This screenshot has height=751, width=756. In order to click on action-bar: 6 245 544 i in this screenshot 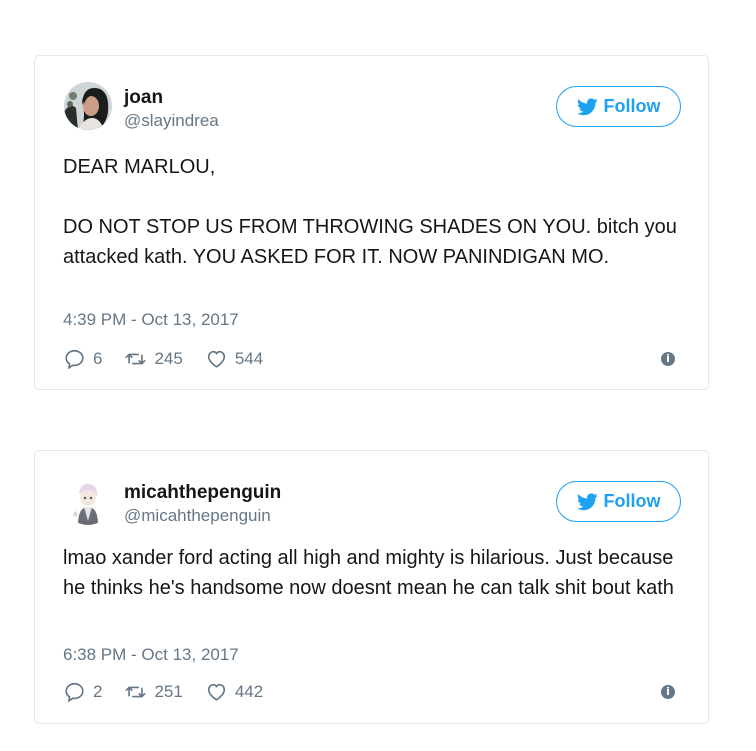, I will do `click(371, 359)`.